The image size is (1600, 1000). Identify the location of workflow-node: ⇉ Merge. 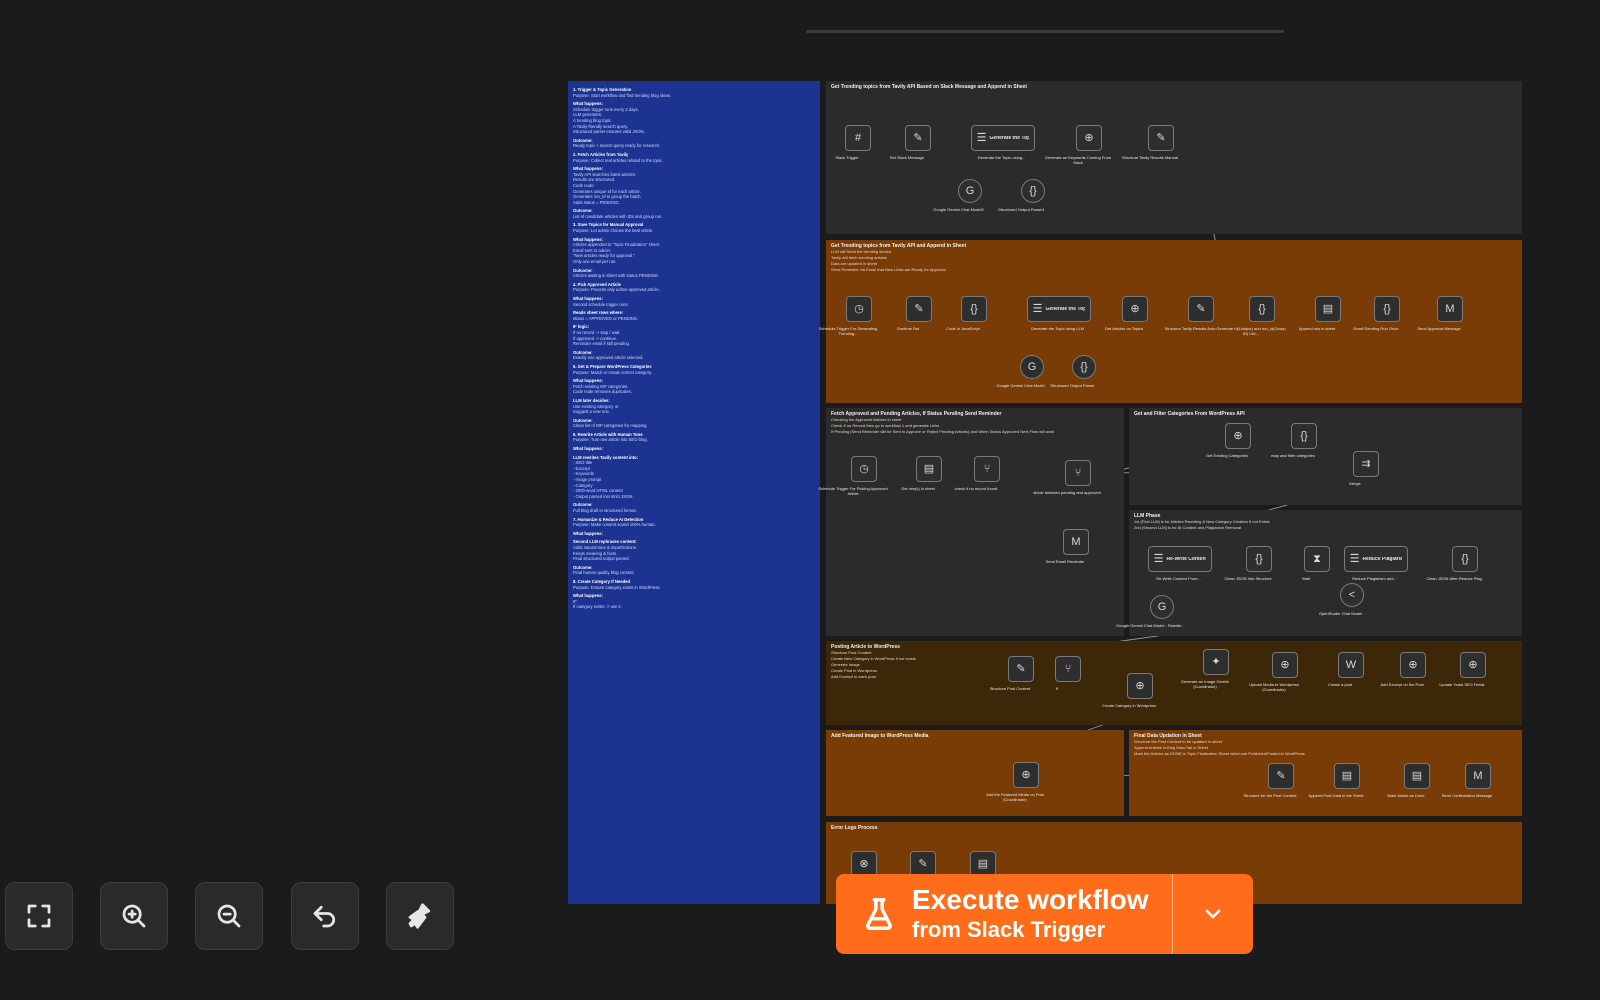
(1364, 468).